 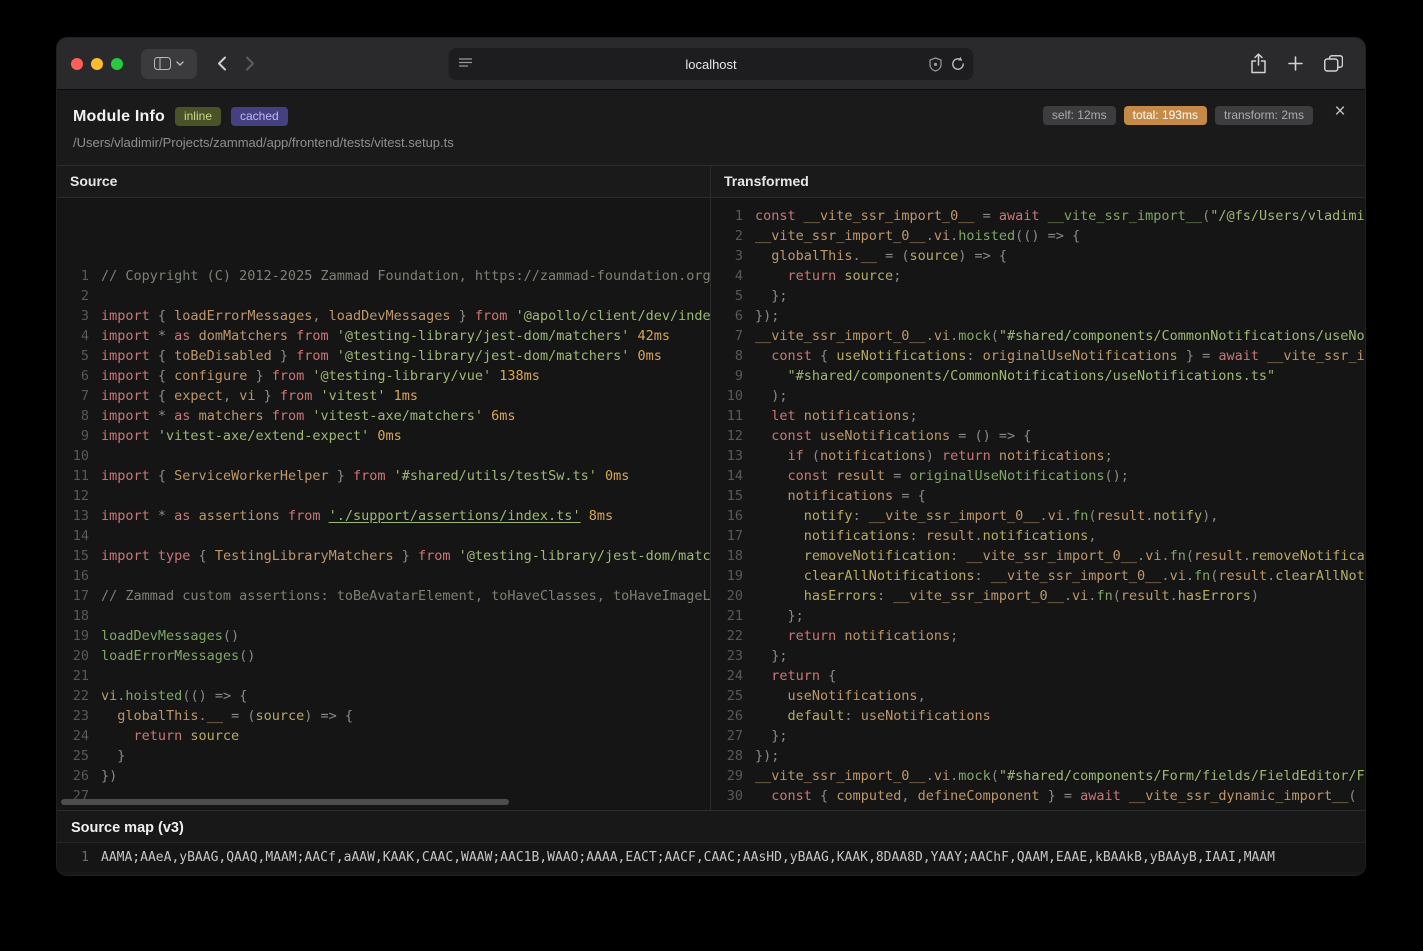 What do you see at coordinates (734, 596) in the screenshot?
I see `line-number: 20` at bounding box center [734, 596].